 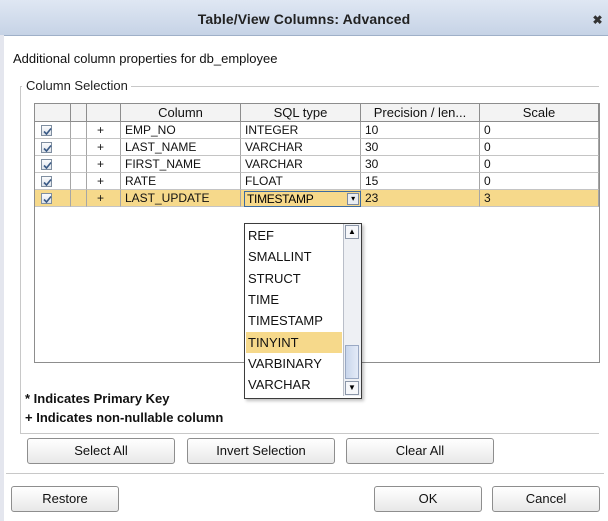 I want to click on column-name-cell: LAST_NAME, so click(x=181, y=147).